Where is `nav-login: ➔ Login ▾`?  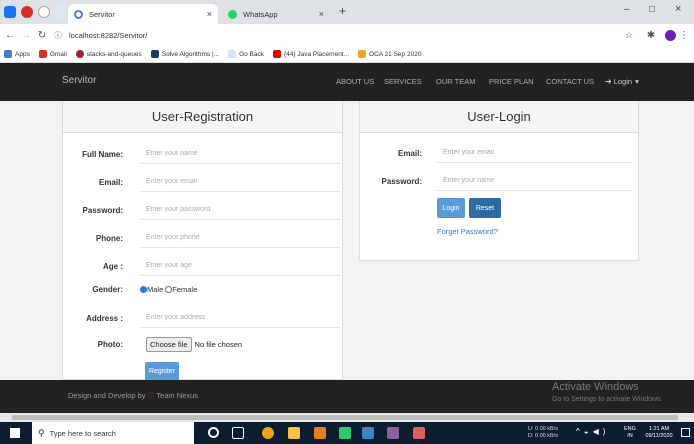
nav-login: ➔ Login ▾ is located at coordinates (622, 81).